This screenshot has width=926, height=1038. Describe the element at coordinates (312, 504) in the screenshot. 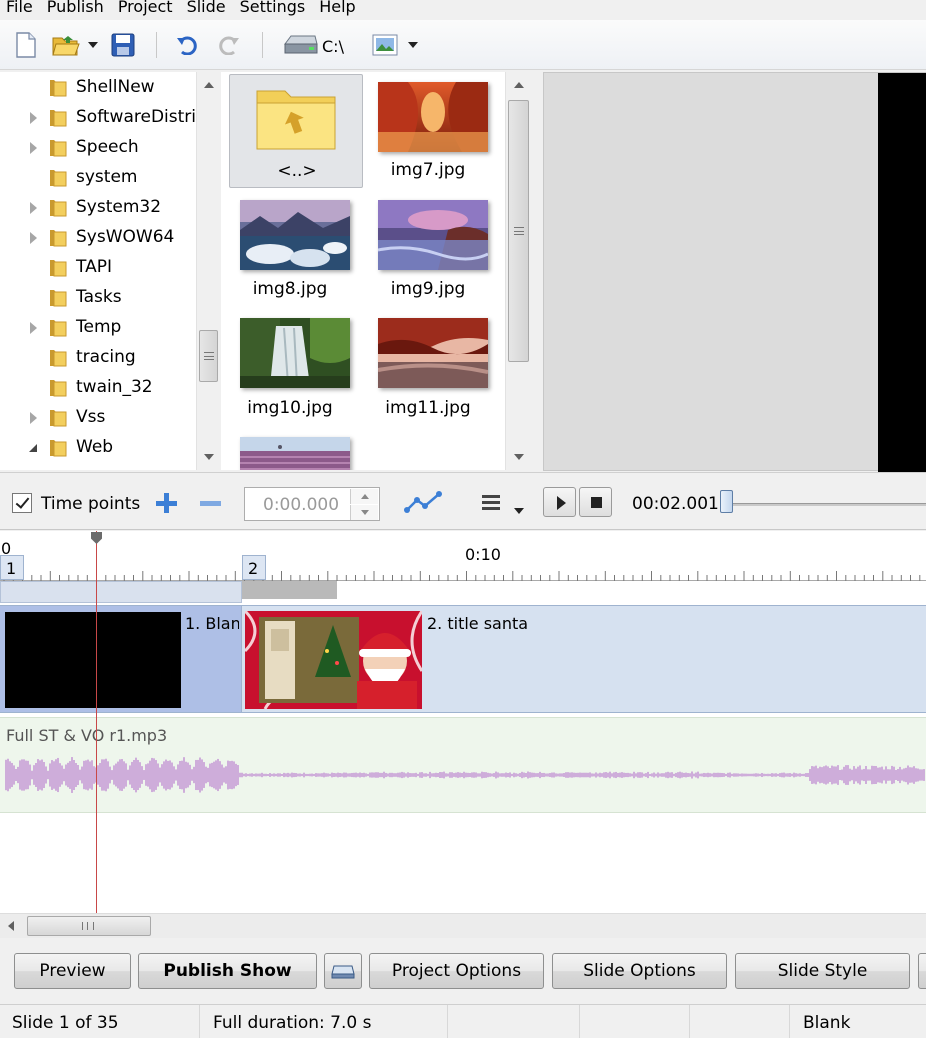

I see `time-value-input: 0:00.000` at that location.